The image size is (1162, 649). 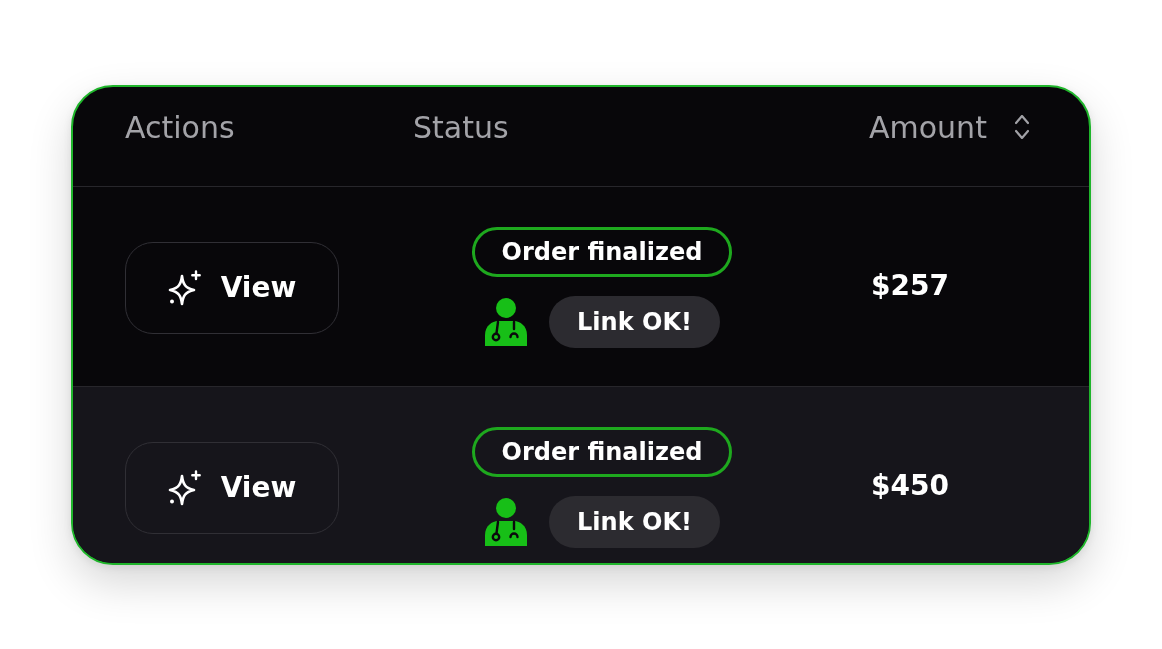 What do you see at coordinates (461, 127) in the screenshot?
I see `column-header: Status` at bounding box center [461, 127].